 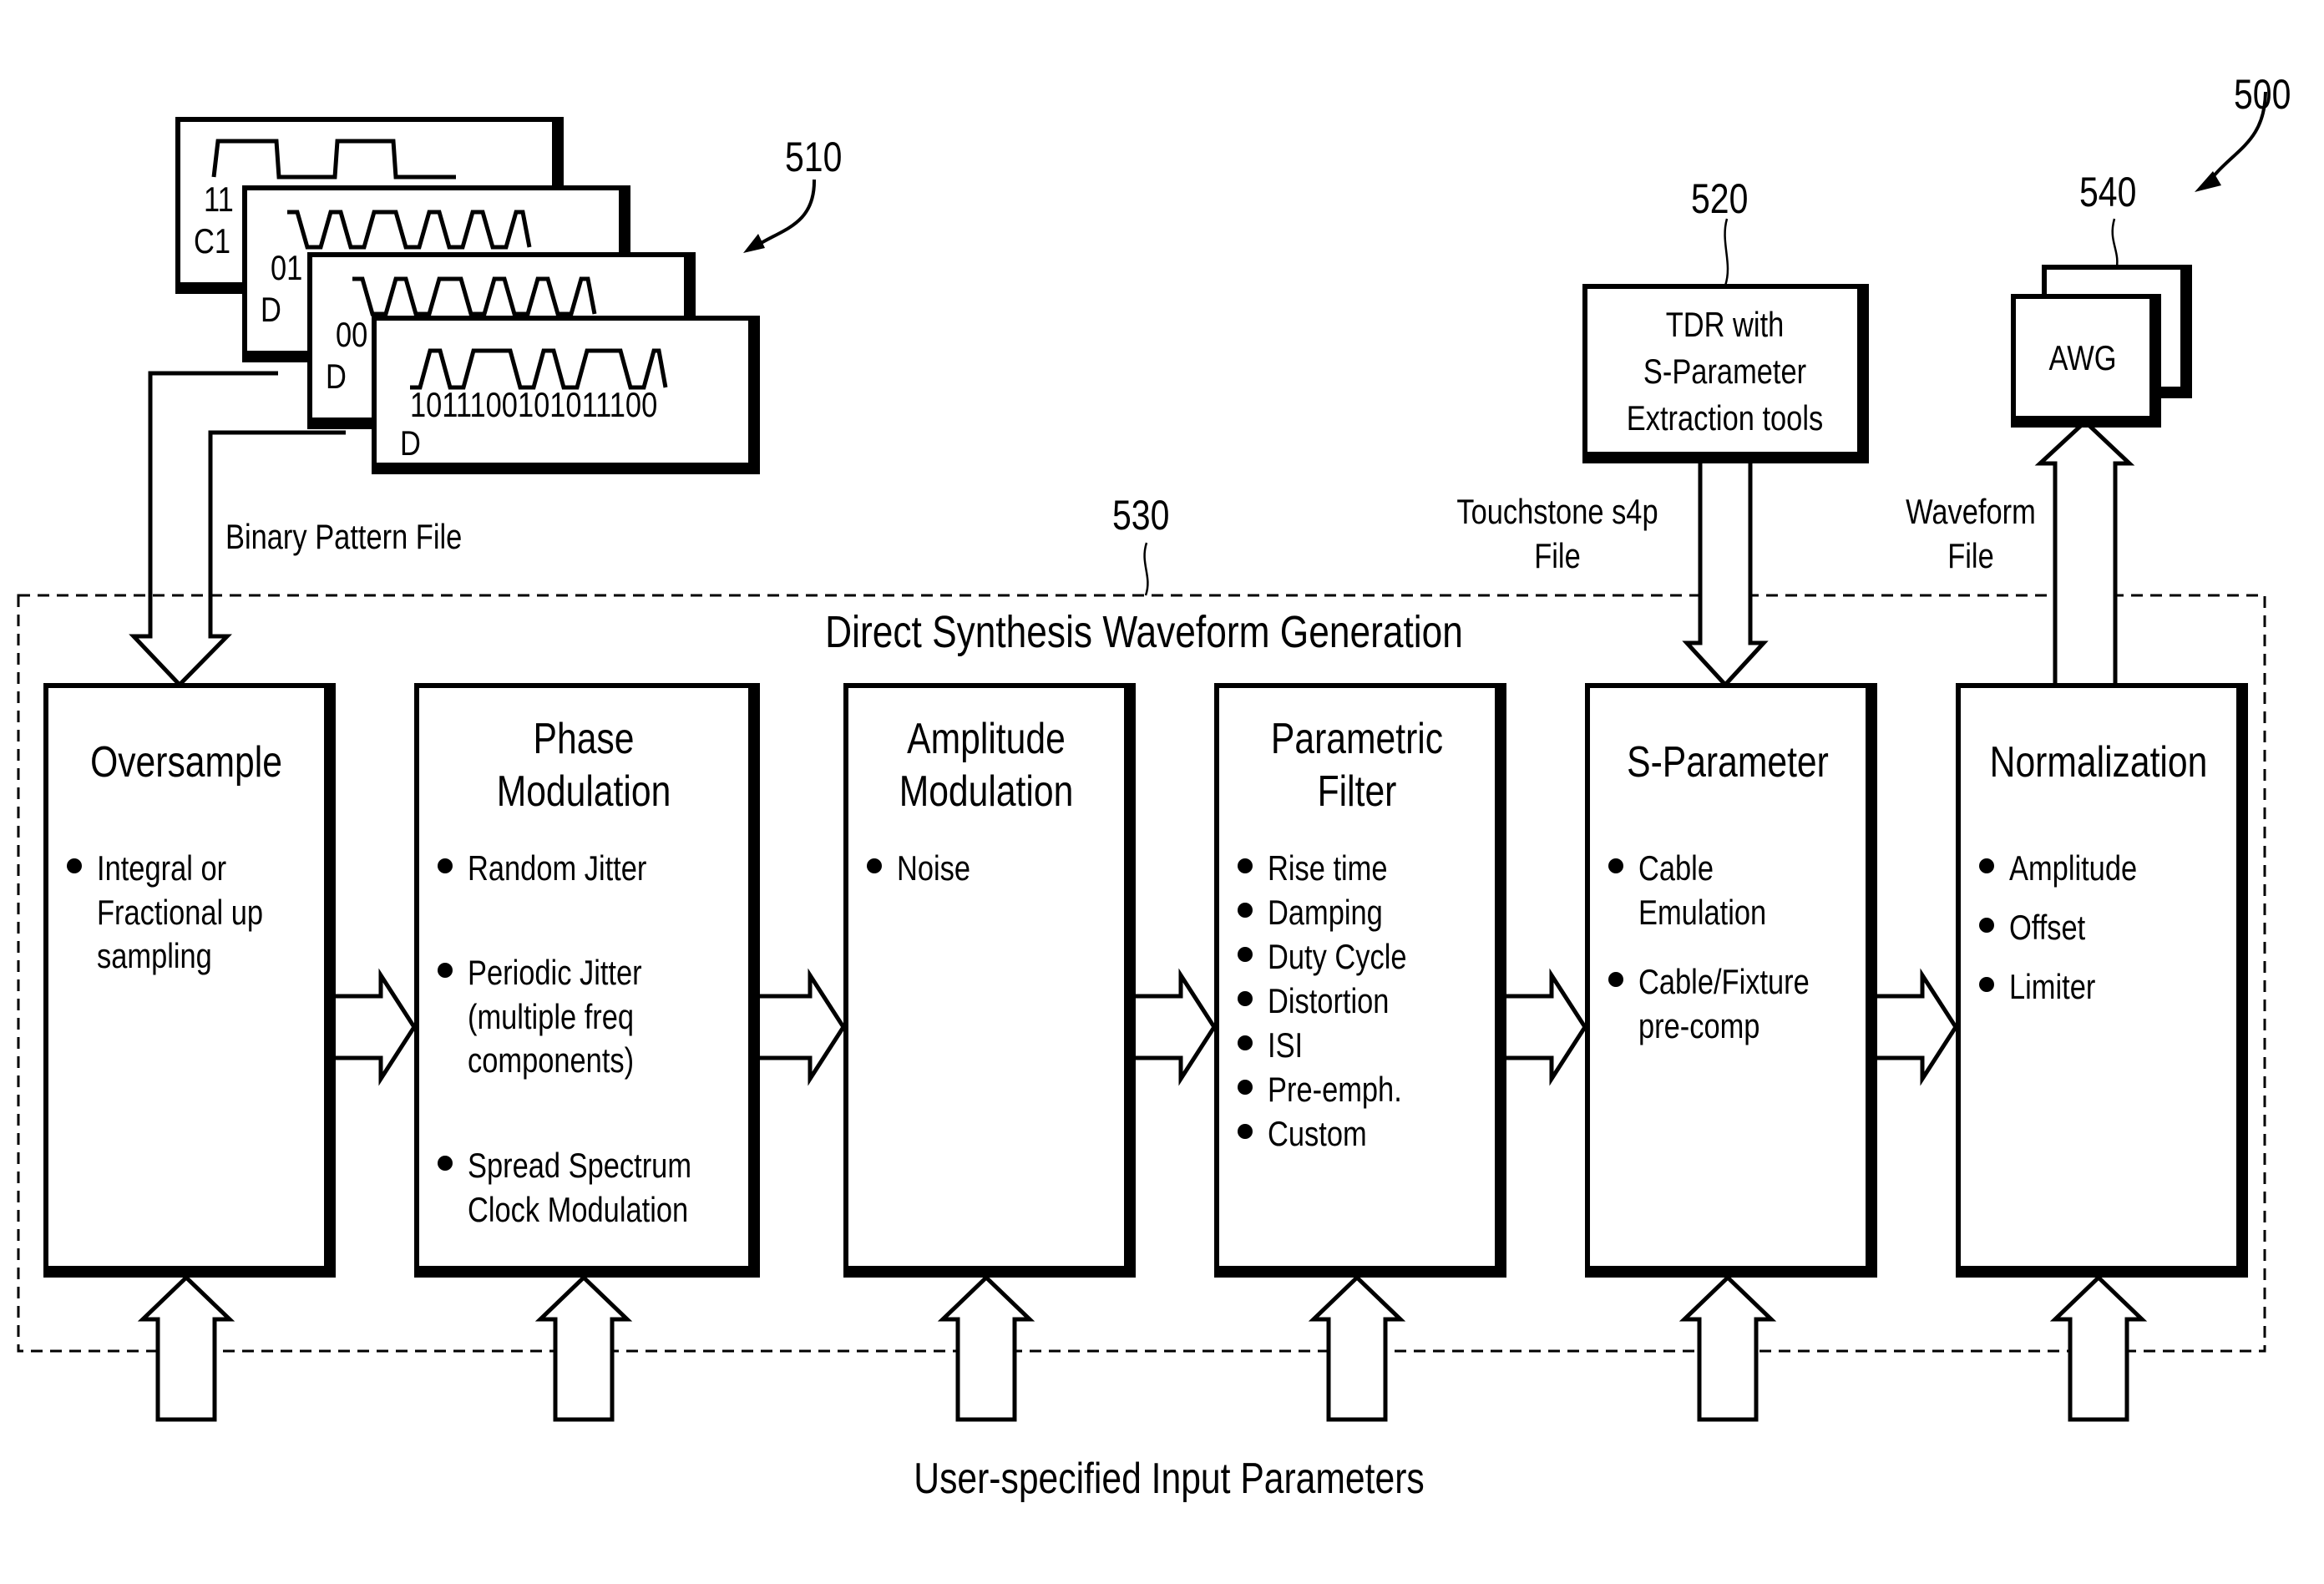 What do you see at coordinates (534, 405) in the screenshot?
I see `pattern-code: 1011100101011100` at bounding box center [534, 405].